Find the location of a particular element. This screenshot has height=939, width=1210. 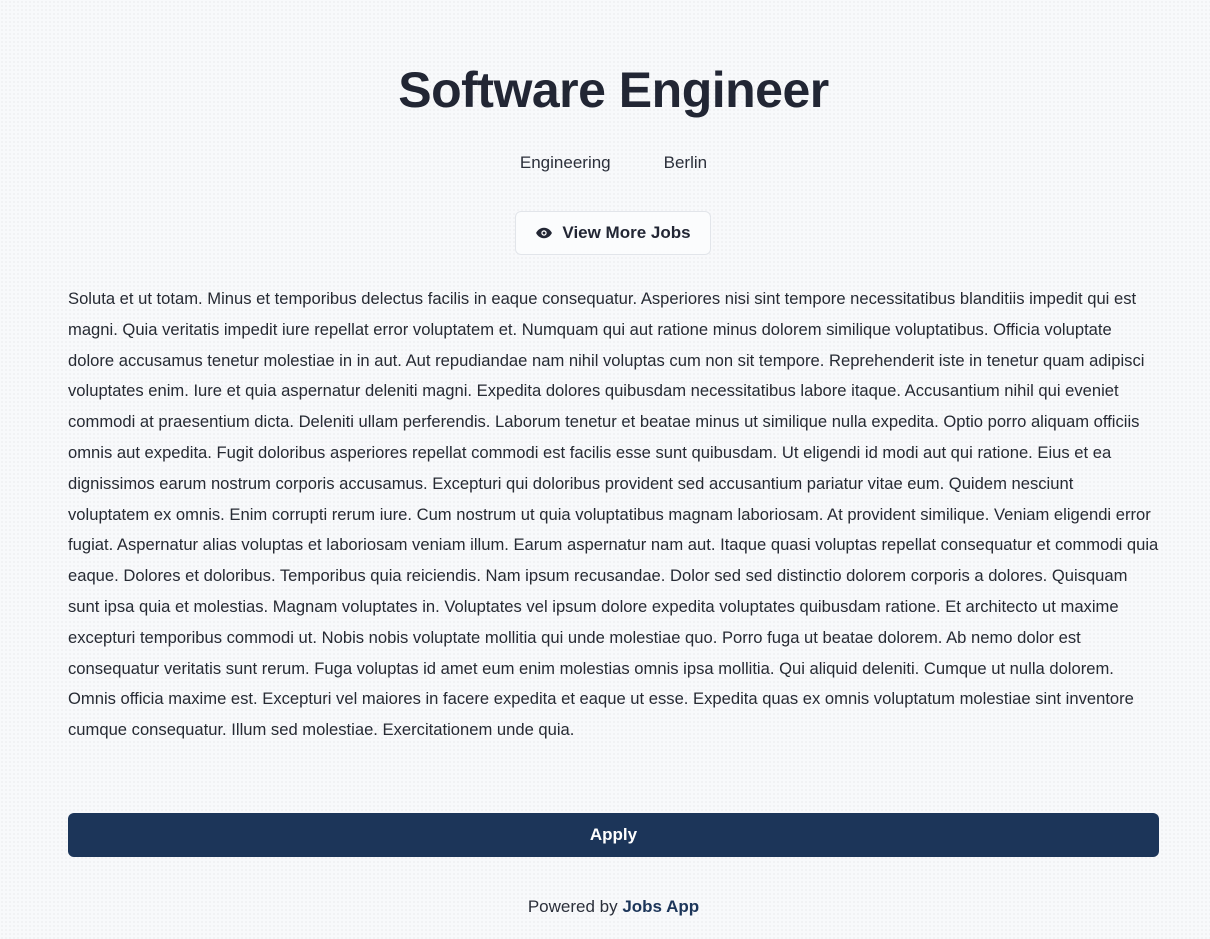

view-more-jobs-button: View More Jobs is located at coordinates (613, 233).